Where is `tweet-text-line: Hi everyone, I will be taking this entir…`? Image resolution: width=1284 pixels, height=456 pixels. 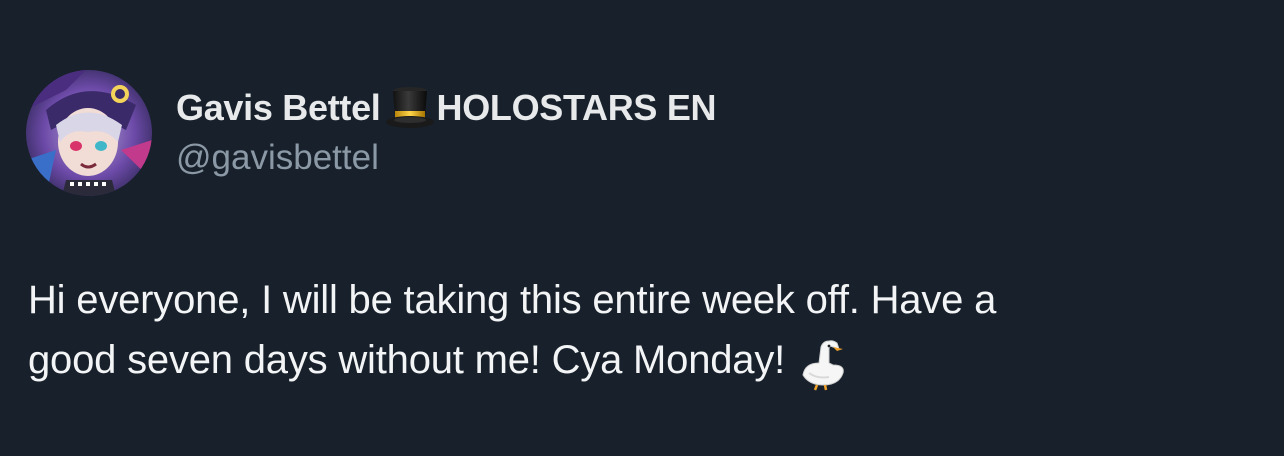
tweet-text-line: Hi everyone, I will be taking this entir… is located at coordinates (512, 300).